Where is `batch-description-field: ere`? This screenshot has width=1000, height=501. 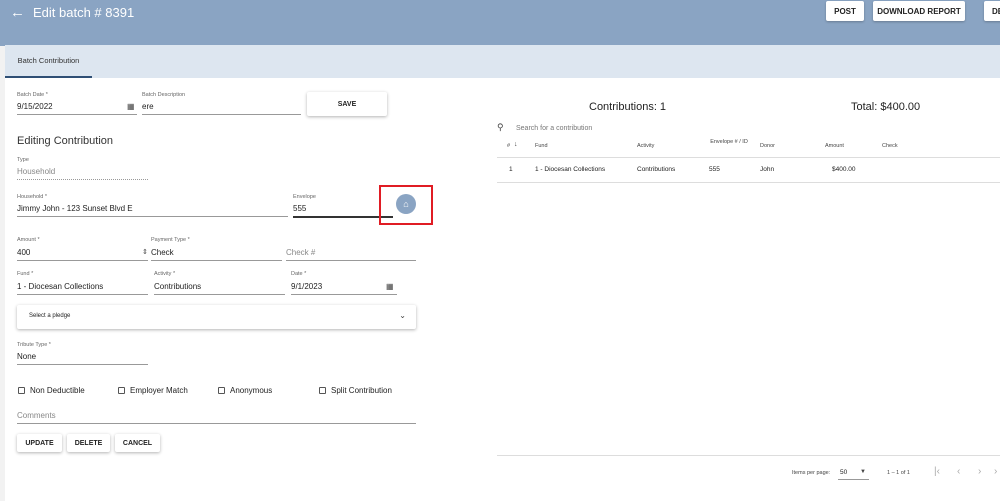 batch-description-field: ere is located at coordinates (148, 106).